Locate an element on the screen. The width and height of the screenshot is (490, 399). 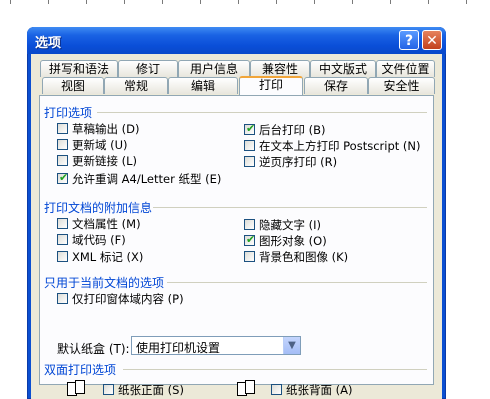
doc-info-heading: 打印文档的附加信息 is located at coordinates (98, 208).